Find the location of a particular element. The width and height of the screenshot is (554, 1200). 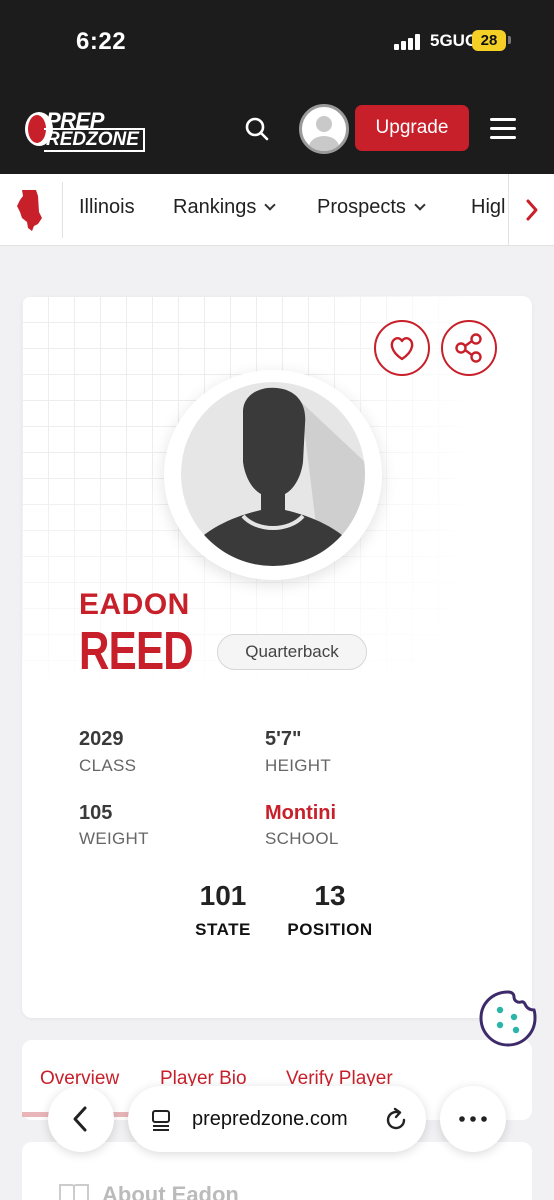

signal-icon is located at coordinates (409, 42).